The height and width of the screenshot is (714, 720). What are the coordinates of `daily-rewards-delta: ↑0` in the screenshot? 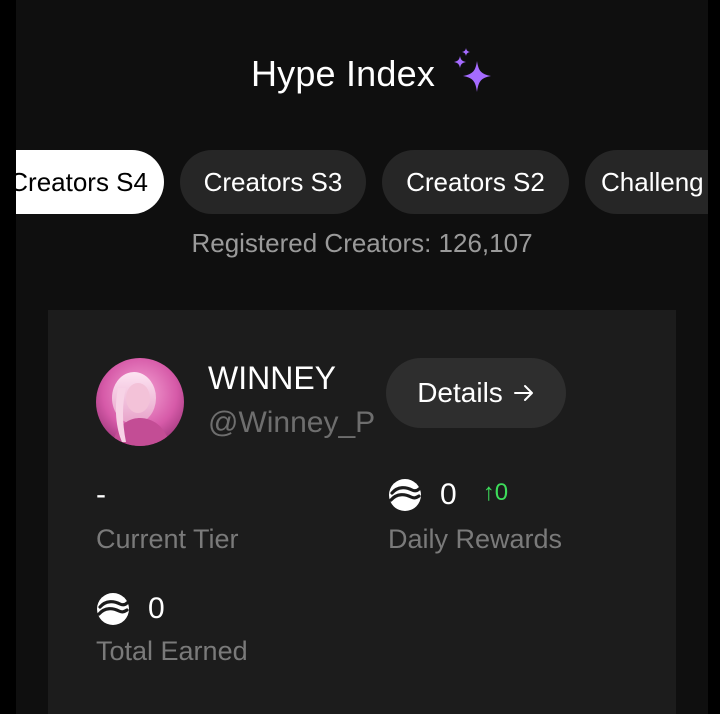 It's located at (495, 493).